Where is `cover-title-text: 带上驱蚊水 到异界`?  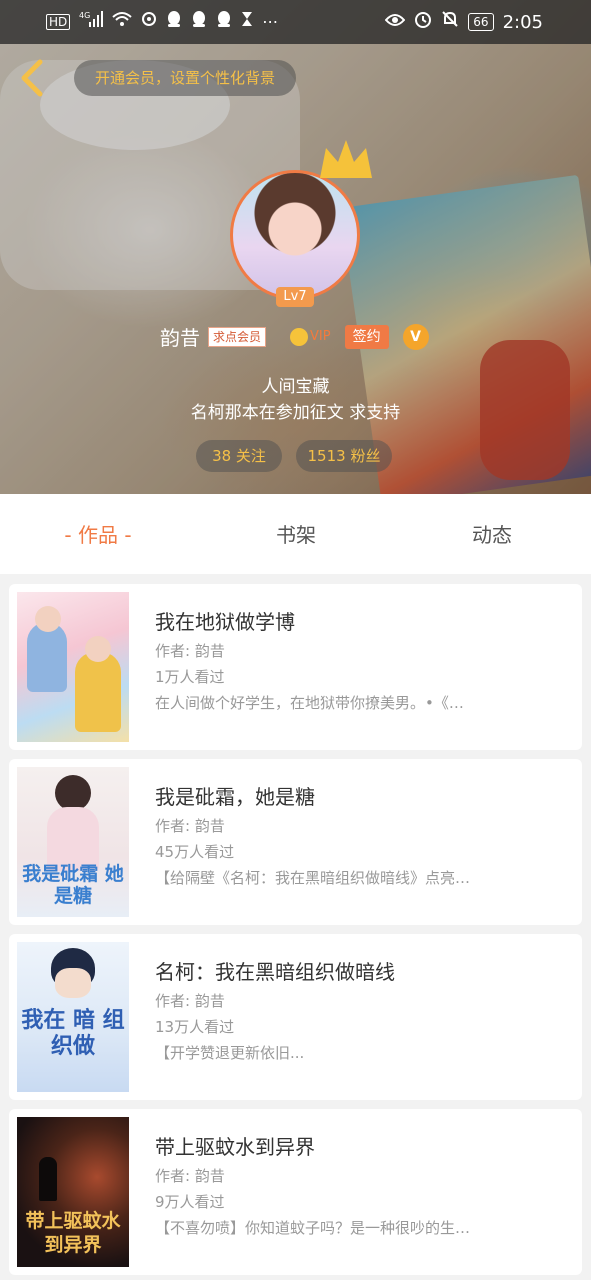 cover-title-text: 带上驱蚊水 到异界 is located at coordinates (73, 1233).